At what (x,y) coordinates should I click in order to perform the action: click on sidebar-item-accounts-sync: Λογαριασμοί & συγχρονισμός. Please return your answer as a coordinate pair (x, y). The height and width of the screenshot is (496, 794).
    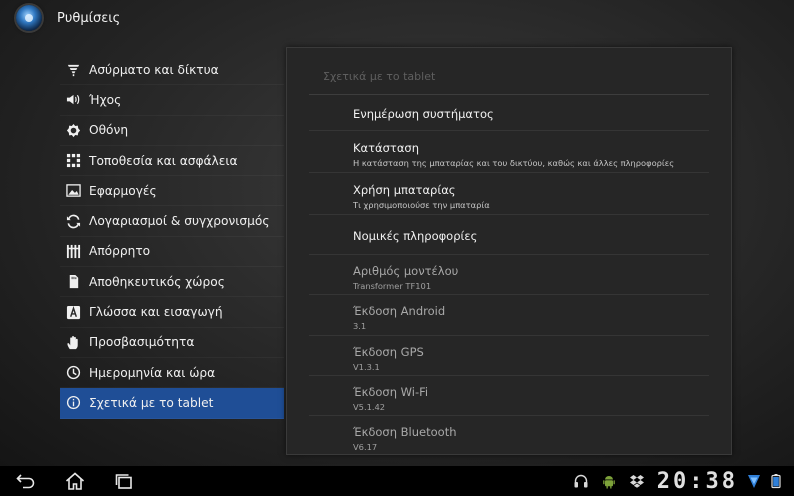
    Looking at the image, I should click on (172, 221).